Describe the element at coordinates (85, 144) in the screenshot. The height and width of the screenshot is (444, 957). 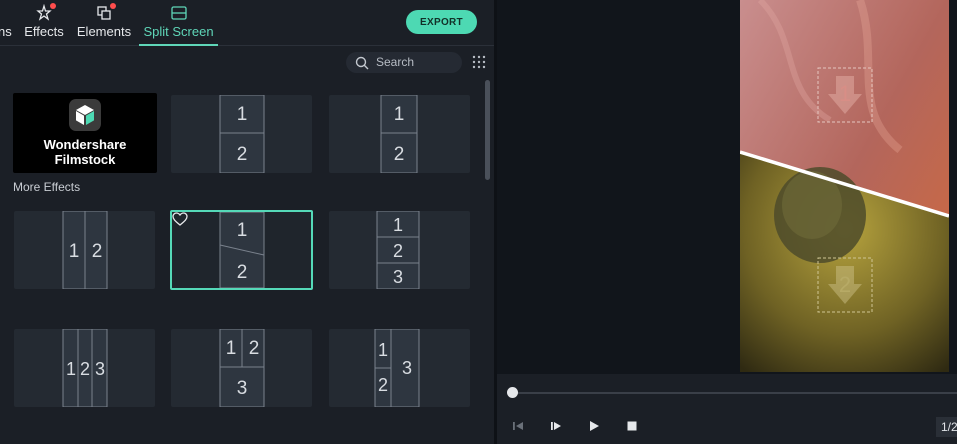
I see `filmstock-title: Wondershare` at that location.